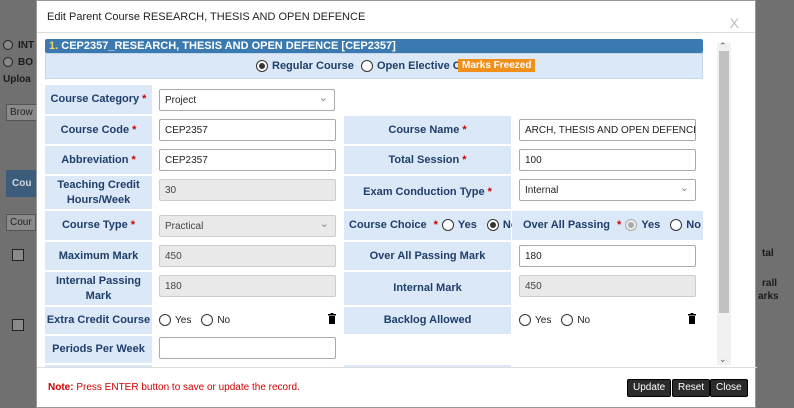 The width and height of the screenshot is (794, 408). I want to click on bg-upload-label: Uploa, so click(17, 79).